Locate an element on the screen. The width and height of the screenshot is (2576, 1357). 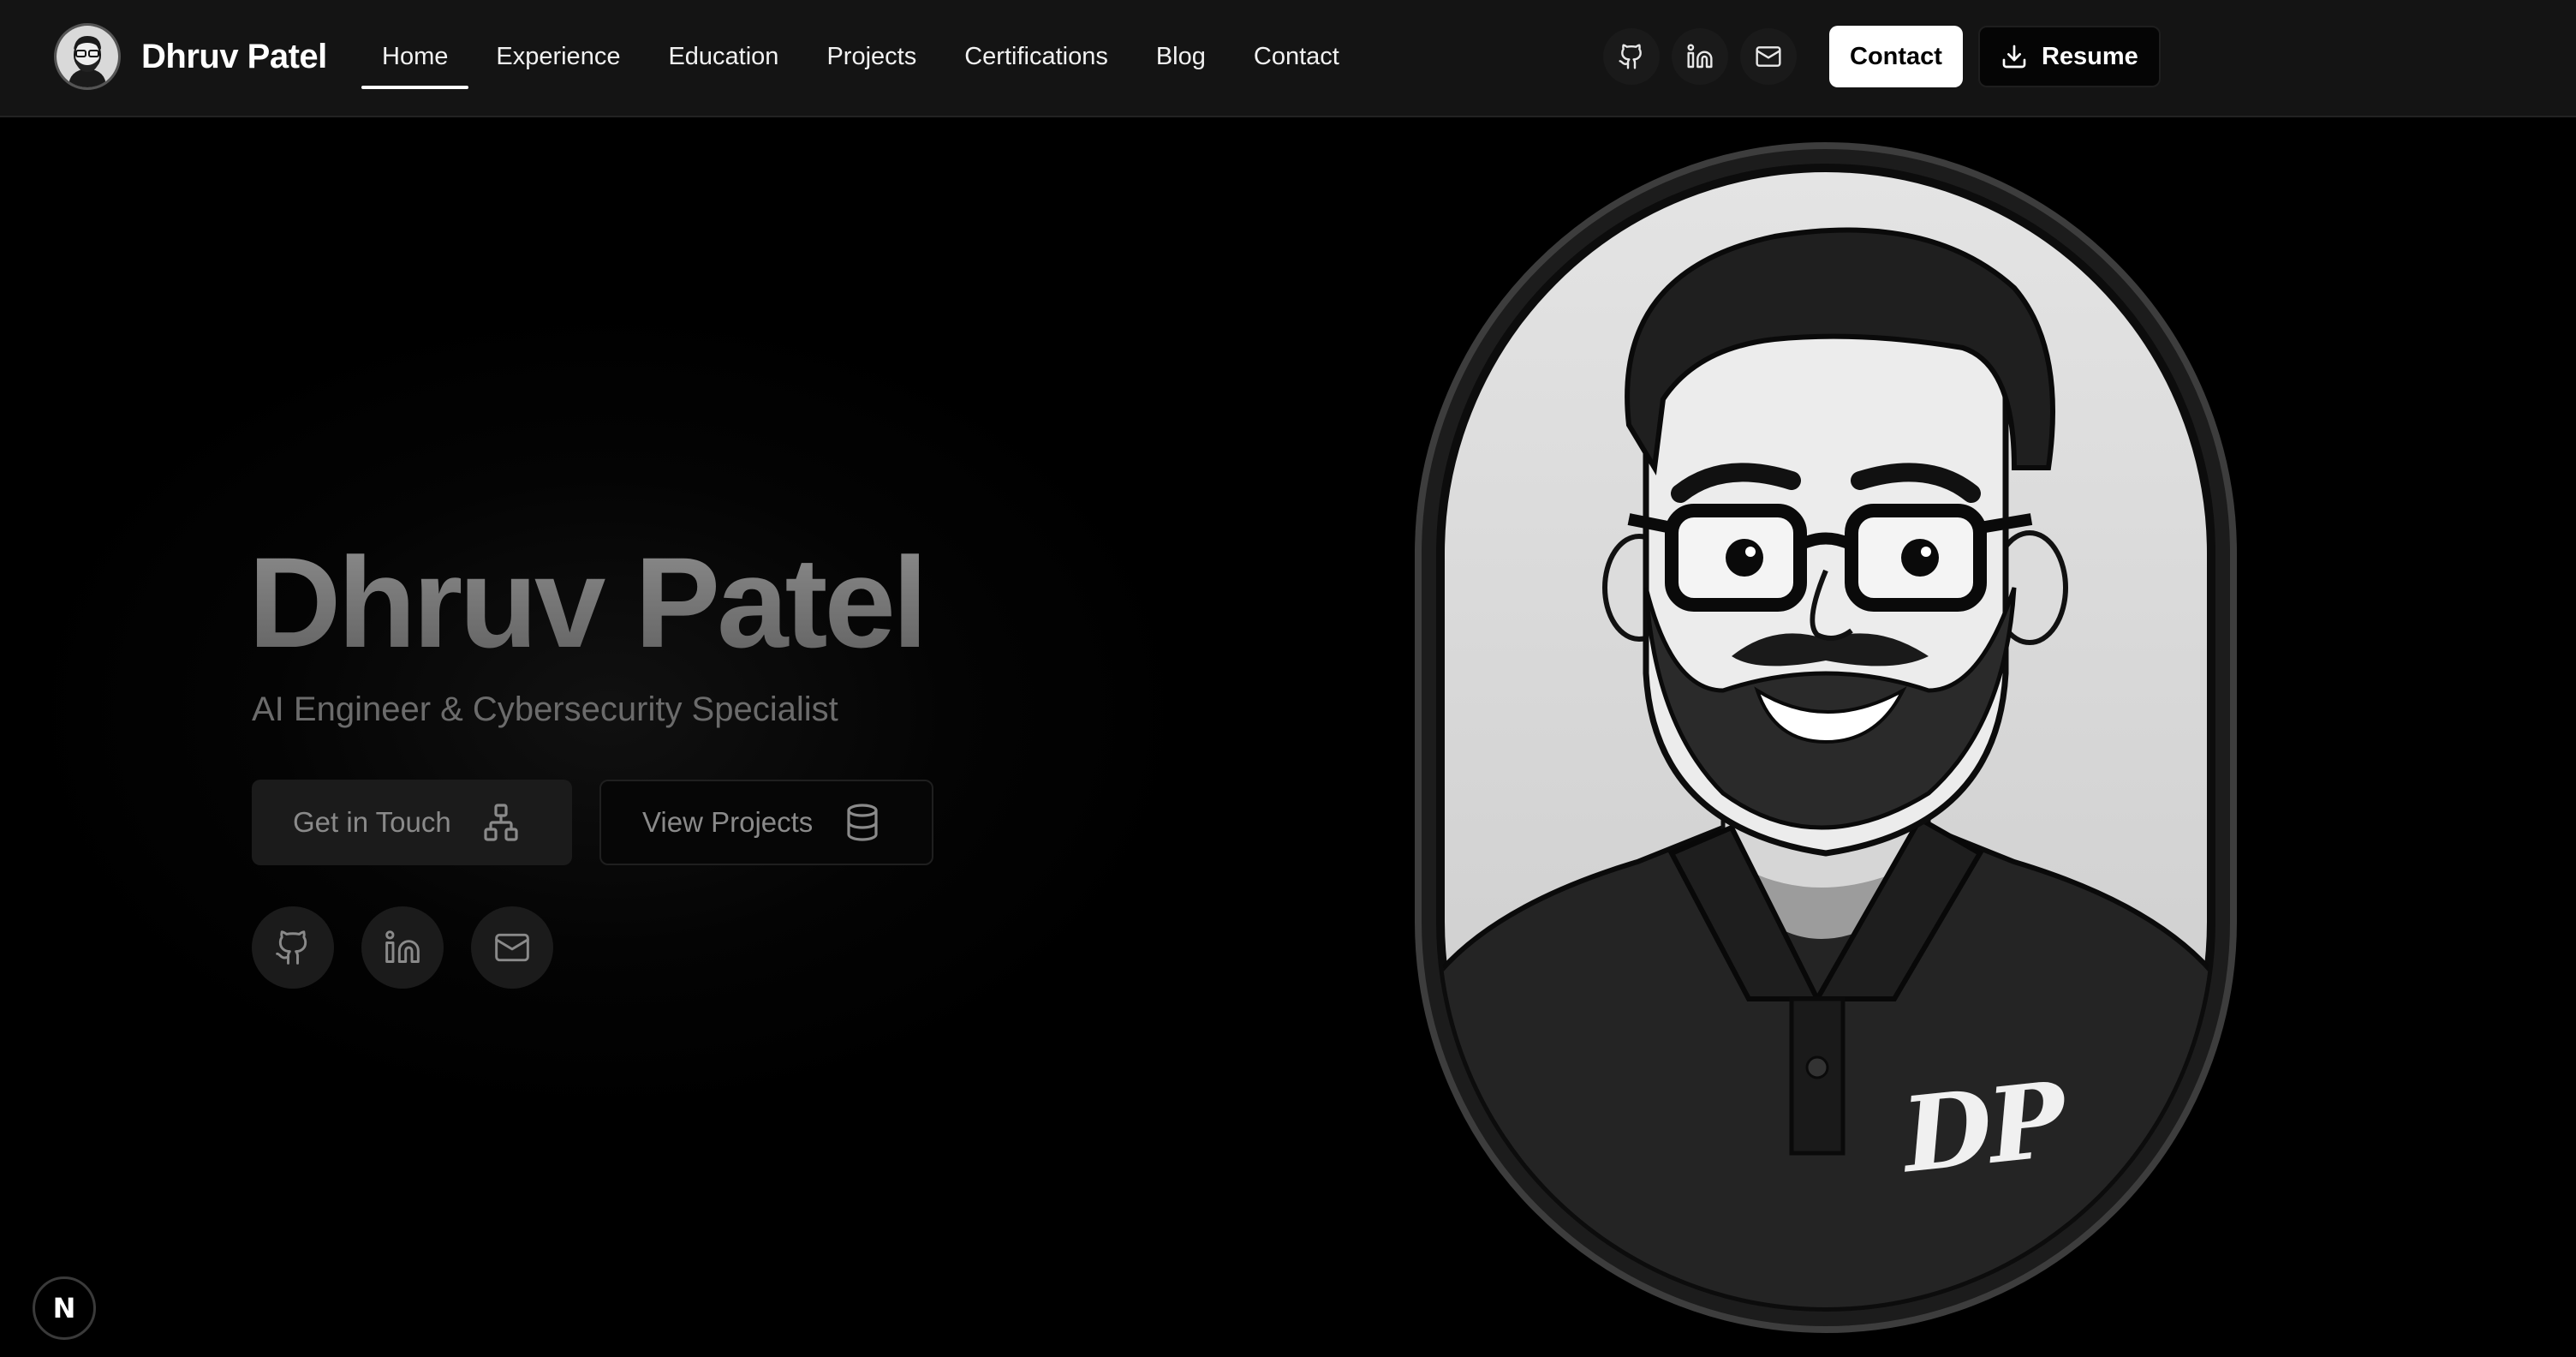
social-links is located at coordinates (416, 947).